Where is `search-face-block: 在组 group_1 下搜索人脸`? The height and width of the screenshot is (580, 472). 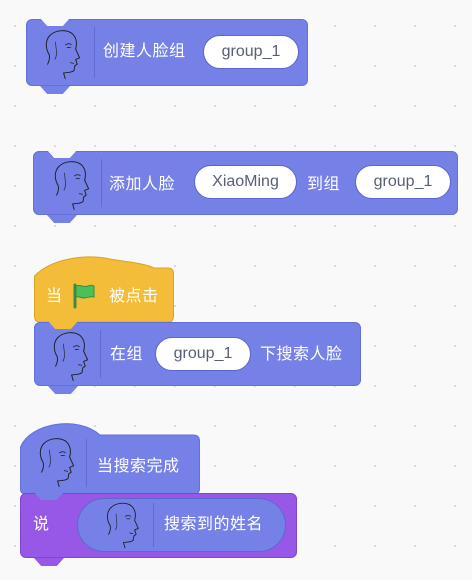
search-face-block: 在组 group_1 下搜索人脸 is located at coordinates (197, 357).